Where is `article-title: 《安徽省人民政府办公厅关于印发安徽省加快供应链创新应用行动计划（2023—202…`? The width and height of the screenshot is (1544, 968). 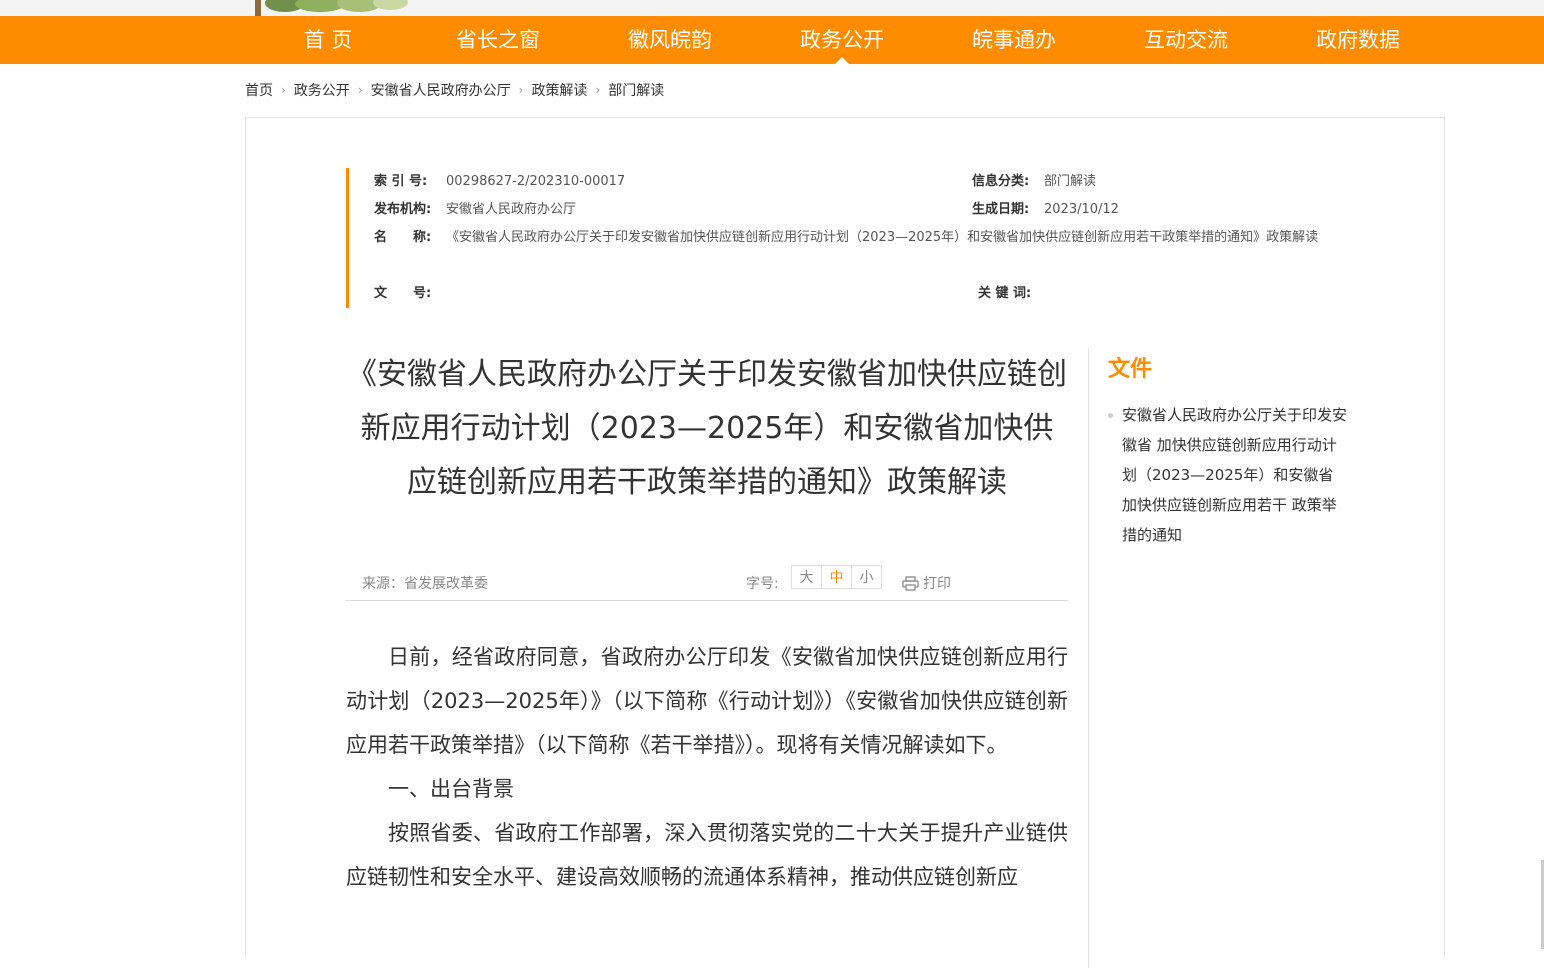 article-title: 《安徽省人民政府办公厅关于印发安徽省加快供应链创新应用行动计划（2023—202… is located at coordinates (707, 428).